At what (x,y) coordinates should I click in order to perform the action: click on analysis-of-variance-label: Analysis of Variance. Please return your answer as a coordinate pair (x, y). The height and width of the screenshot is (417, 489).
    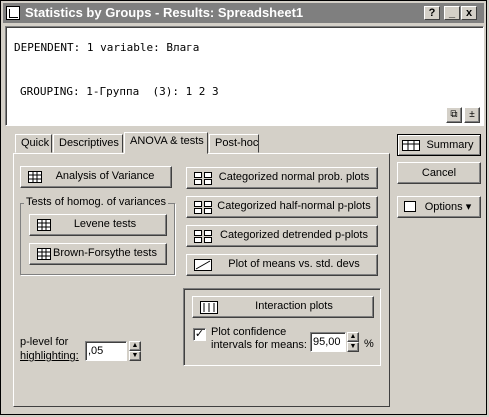
    Looking at the image, I should click on (105, 176).